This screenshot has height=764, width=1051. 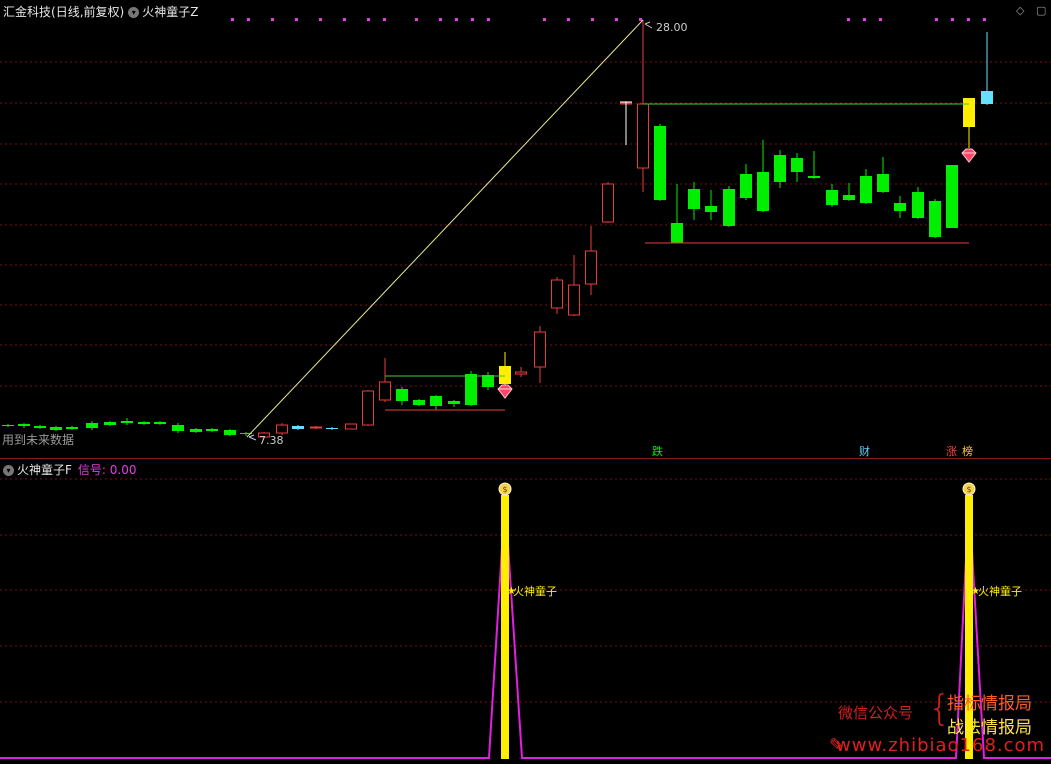 What do you see at coordinates (941, 745) in the screenshot?
I see `watermark-website: www.zhibiao168.com` at bounding box center [941, 745].